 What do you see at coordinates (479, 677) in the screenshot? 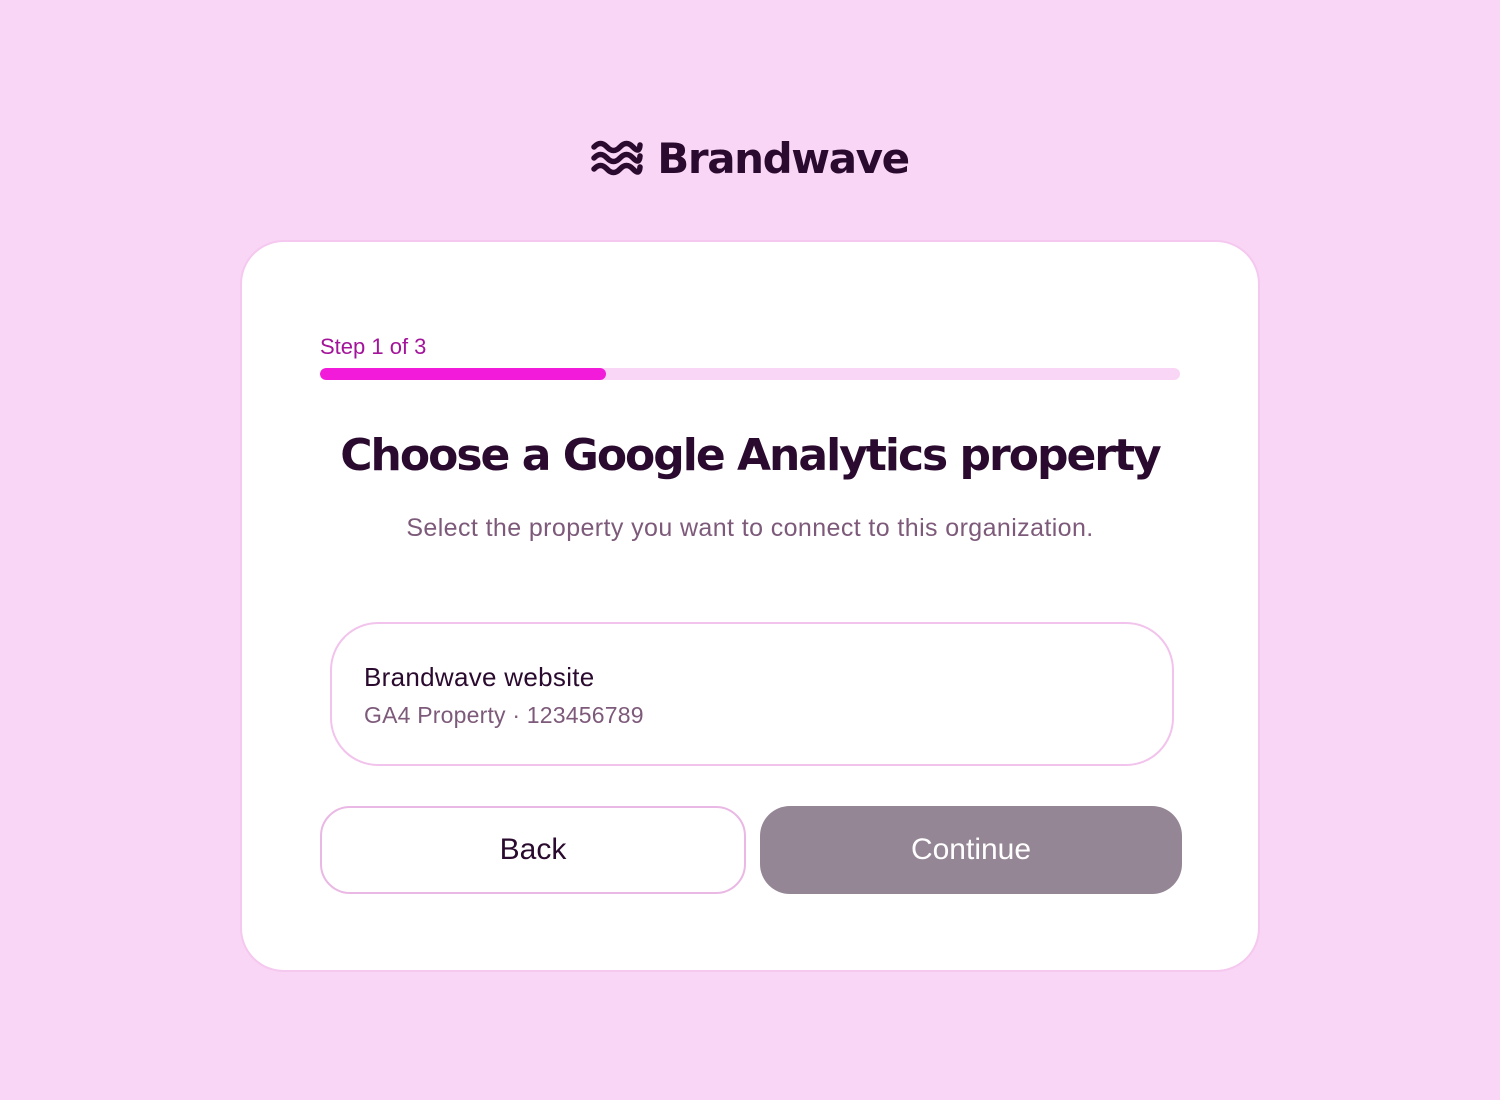
I see `property-name: Brandwave website` at bounding box center [479, 677].